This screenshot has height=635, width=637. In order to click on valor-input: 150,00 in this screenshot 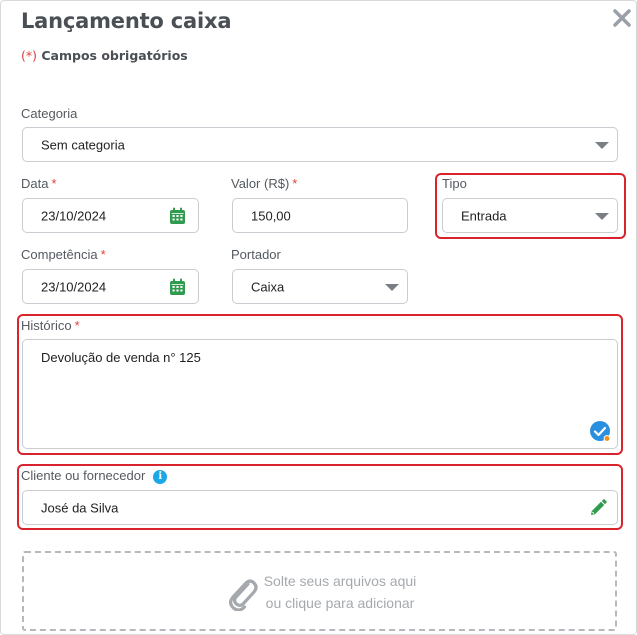, I will do `click(320, 215)`.